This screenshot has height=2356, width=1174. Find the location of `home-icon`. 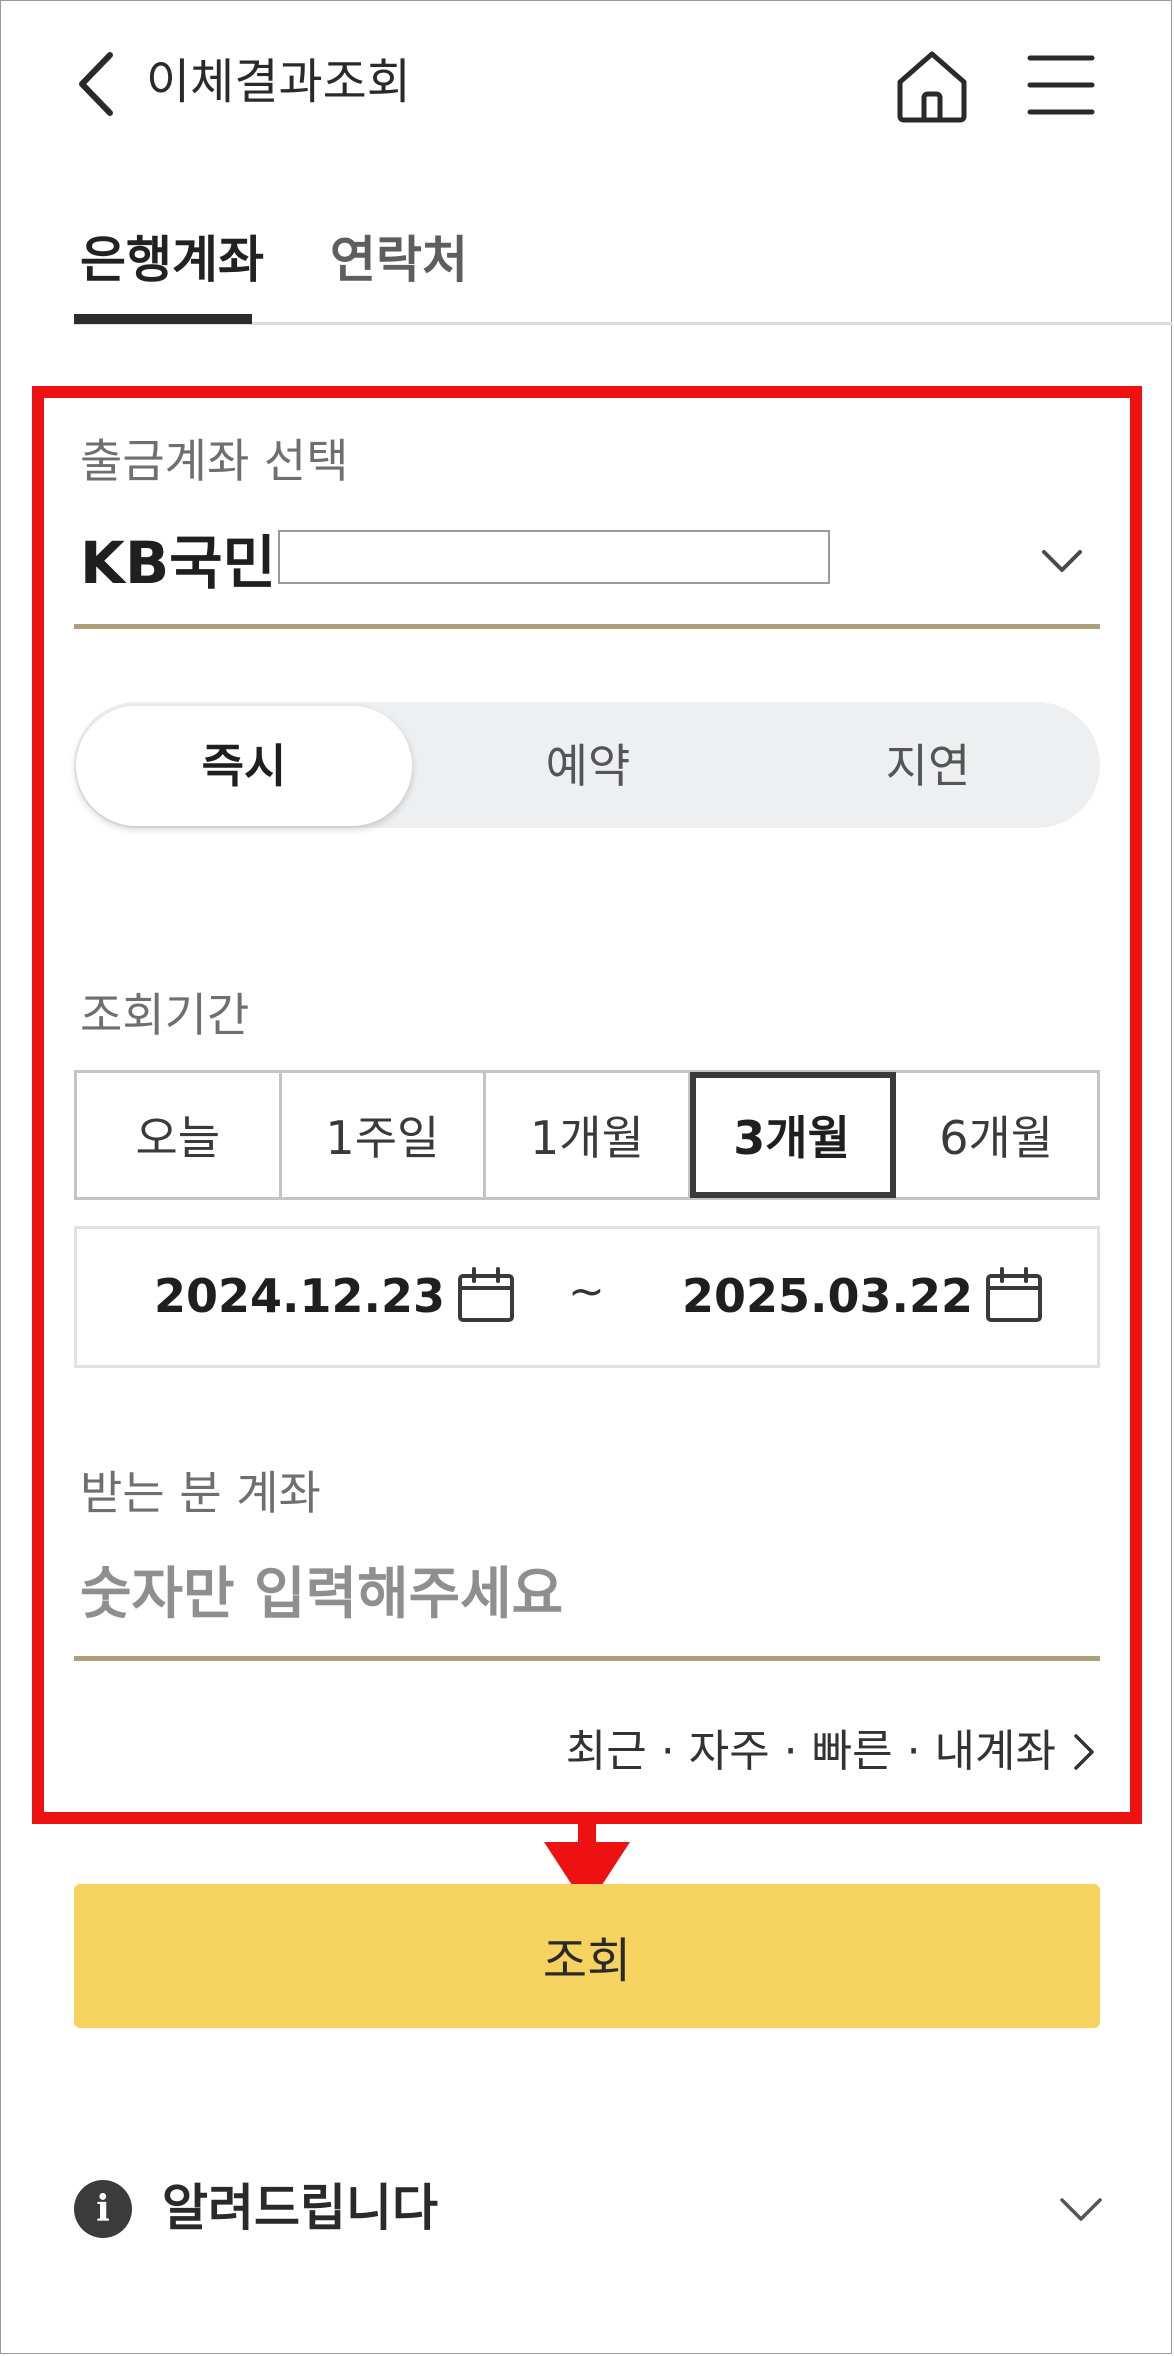

home-icon is located at coordinates (932, 87).